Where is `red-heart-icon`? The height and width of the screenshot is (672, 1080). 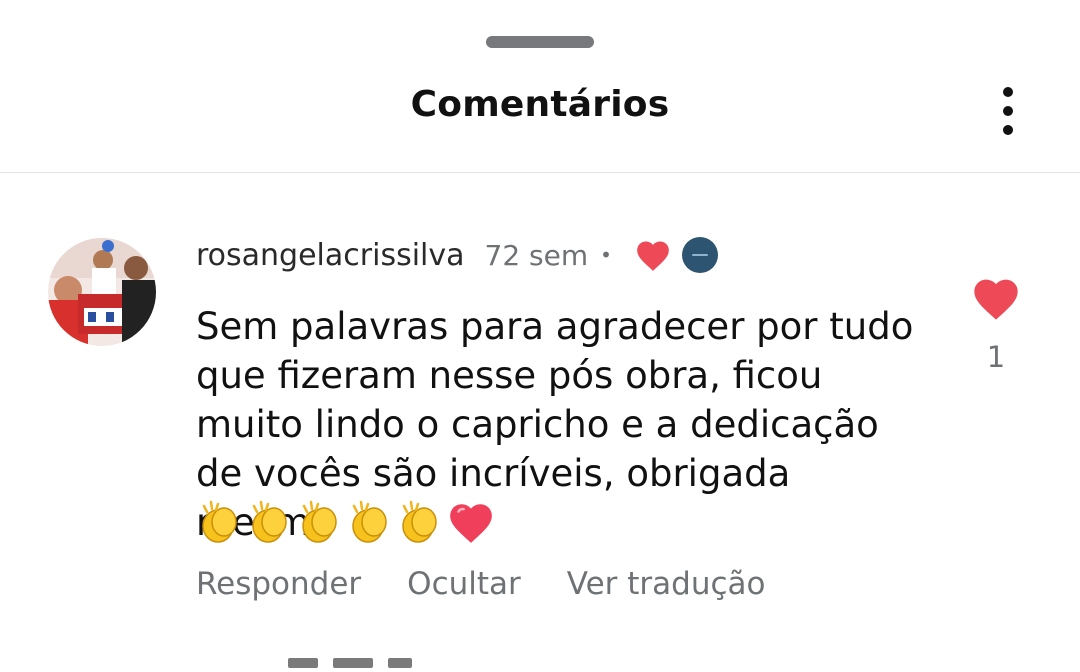 red-heart-icon is located at coordinates (471, 523).